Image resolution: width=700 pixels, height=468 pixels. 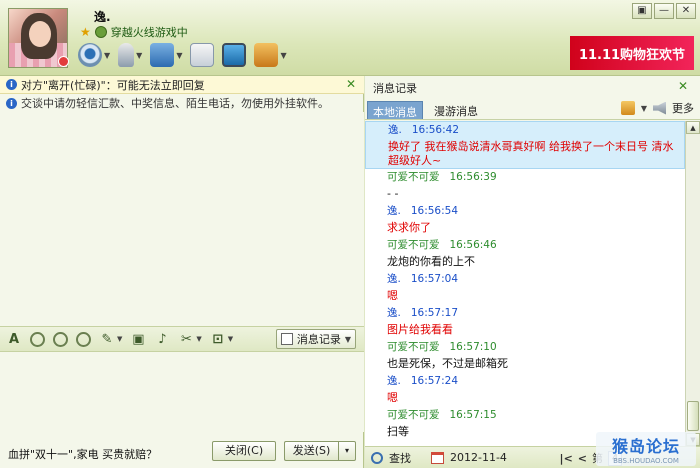 I want to click on create-discussion-button, so click(x=202, y=55).